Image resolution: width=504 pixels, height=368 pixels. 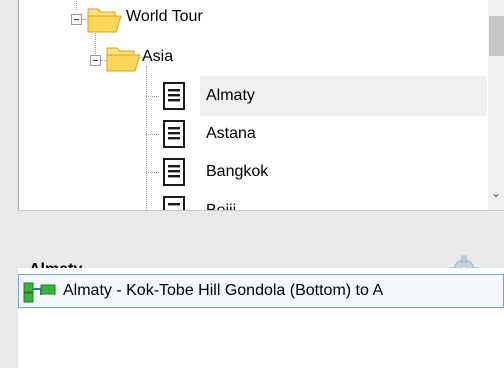 What do you see at coordinates (230, 96) in the screenshot?
I see `tree-label-almaty: Almaty` at bounding box center [230, 96].